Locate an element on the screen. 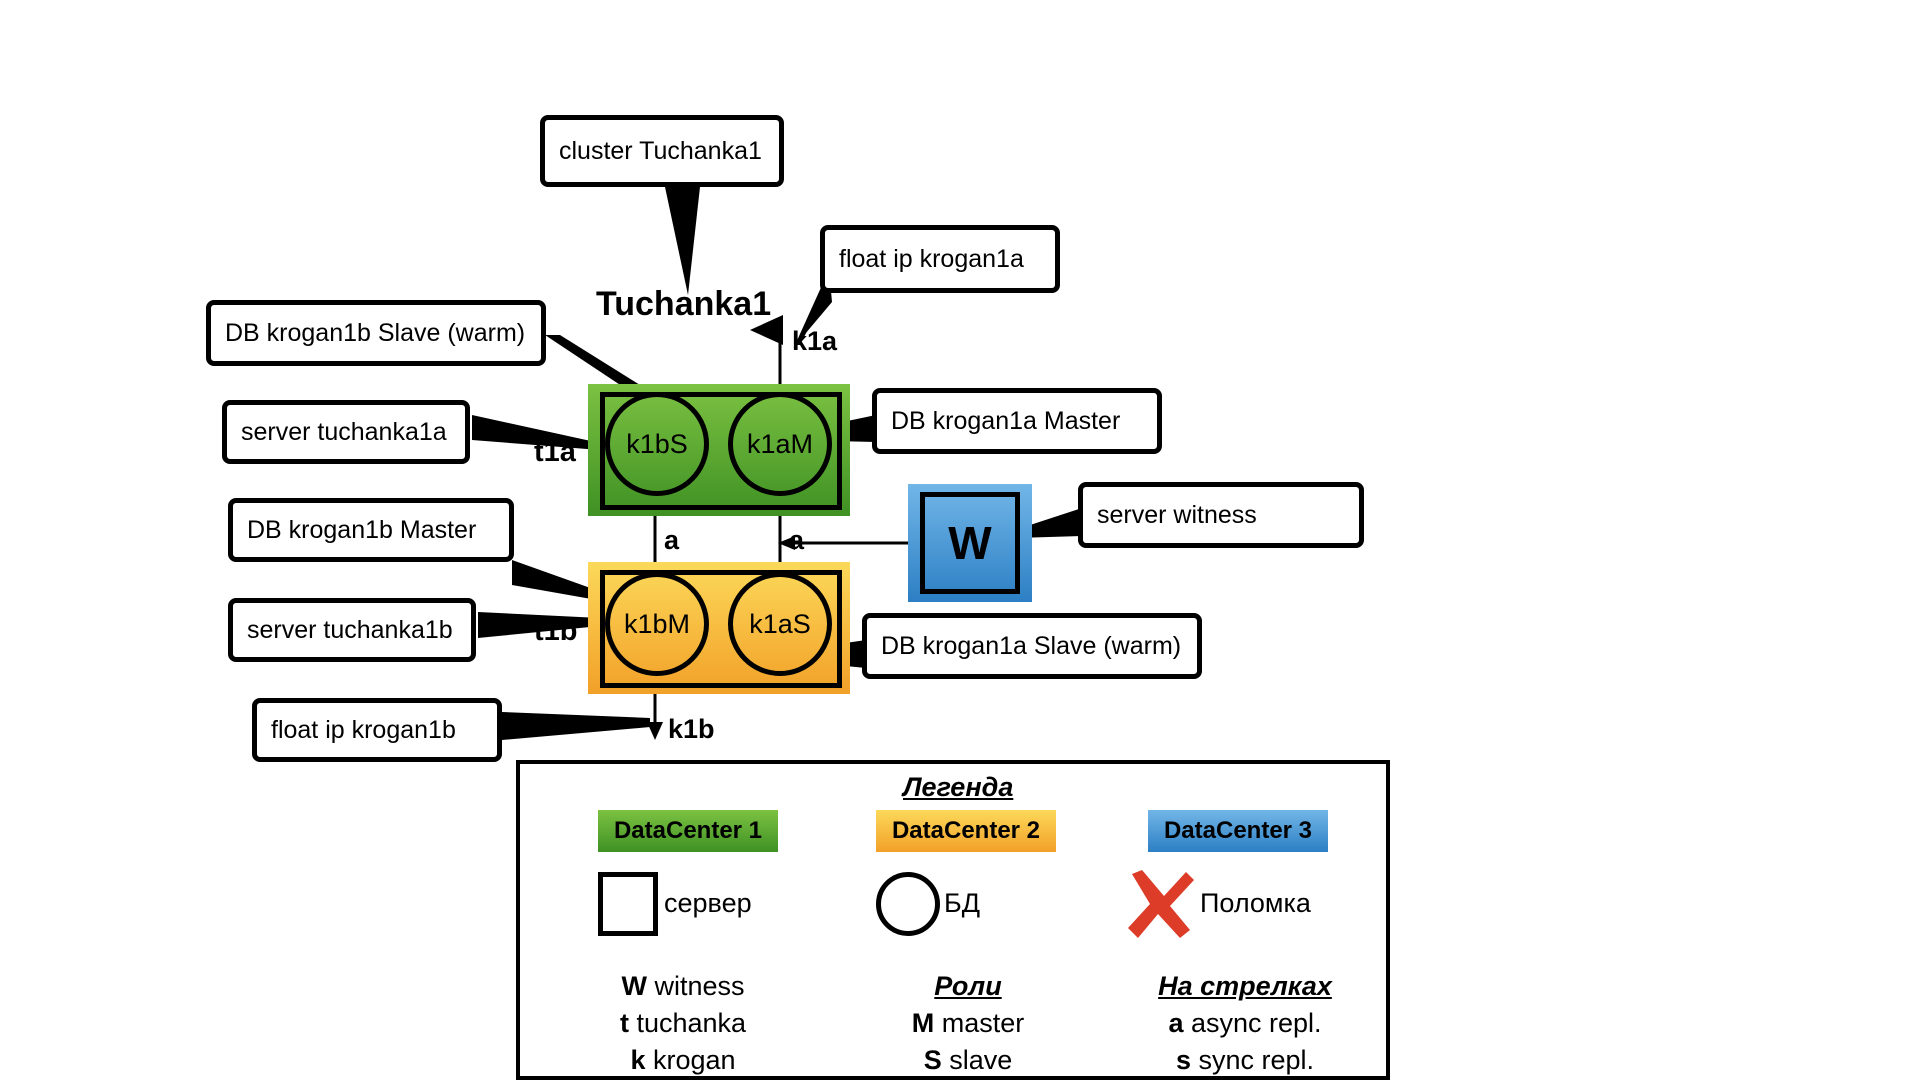 This screenshot has height=1080, width=1920. callout-float-ip-krogan1b: float ip krogan1b is located at coordinates (377, 730).